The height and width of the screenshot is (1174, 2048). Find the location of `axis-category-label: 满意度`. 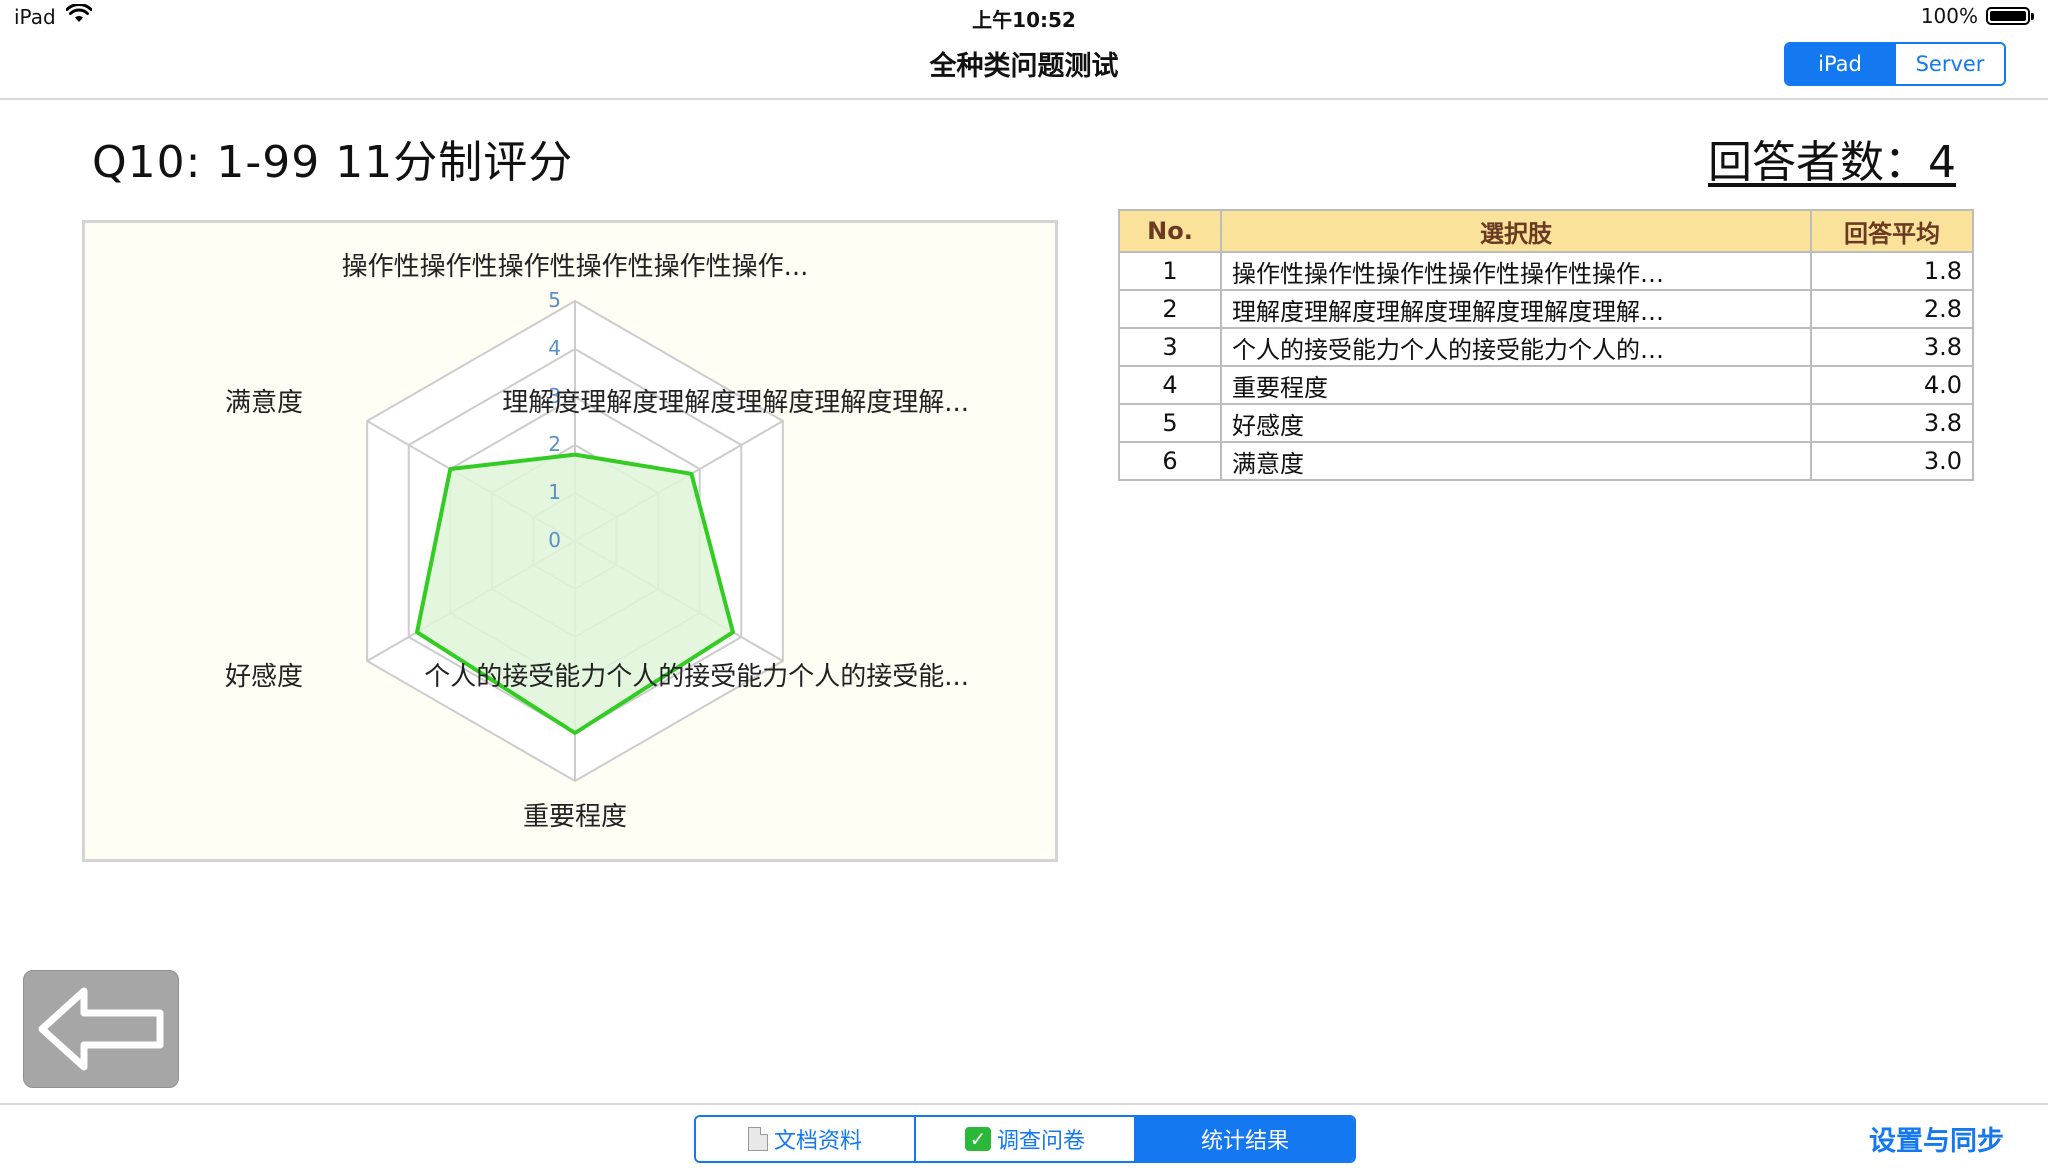

axis-category-label: 满意度 is located at coordinates (264, 403).